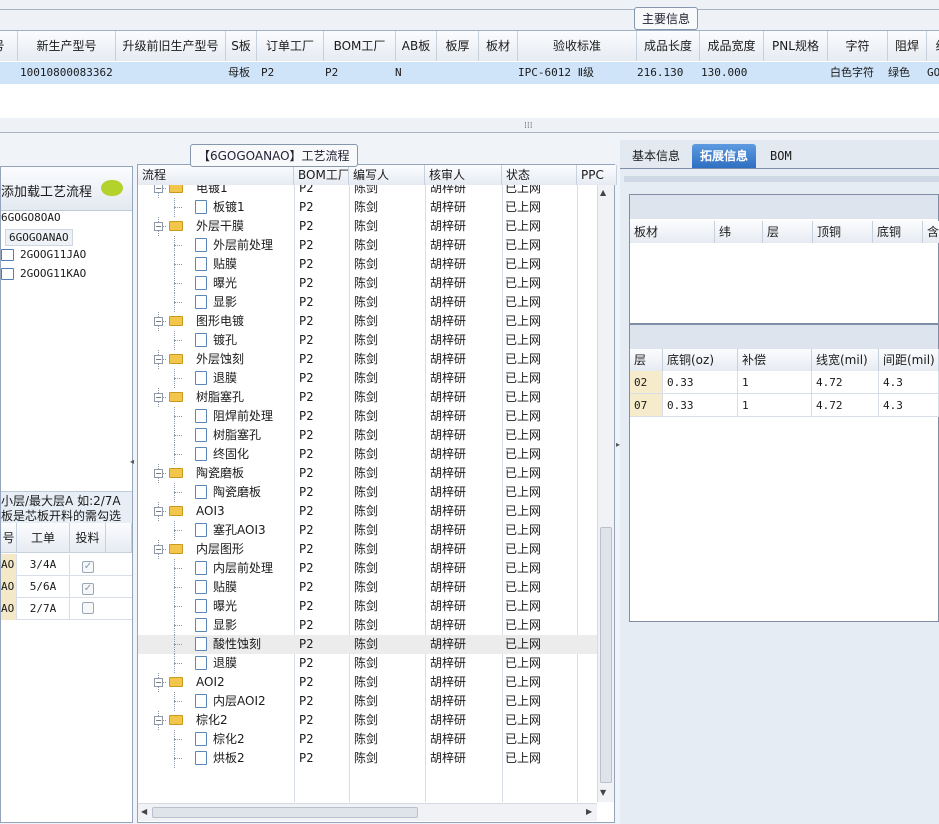 Image resolution: width=939 pixels, height=824 pixels. Describe the element at coordinates (368, 340) in the screenshot. I see `table-row: 镀孔 P2 陈剑 胡梓研 已上网` at that location.